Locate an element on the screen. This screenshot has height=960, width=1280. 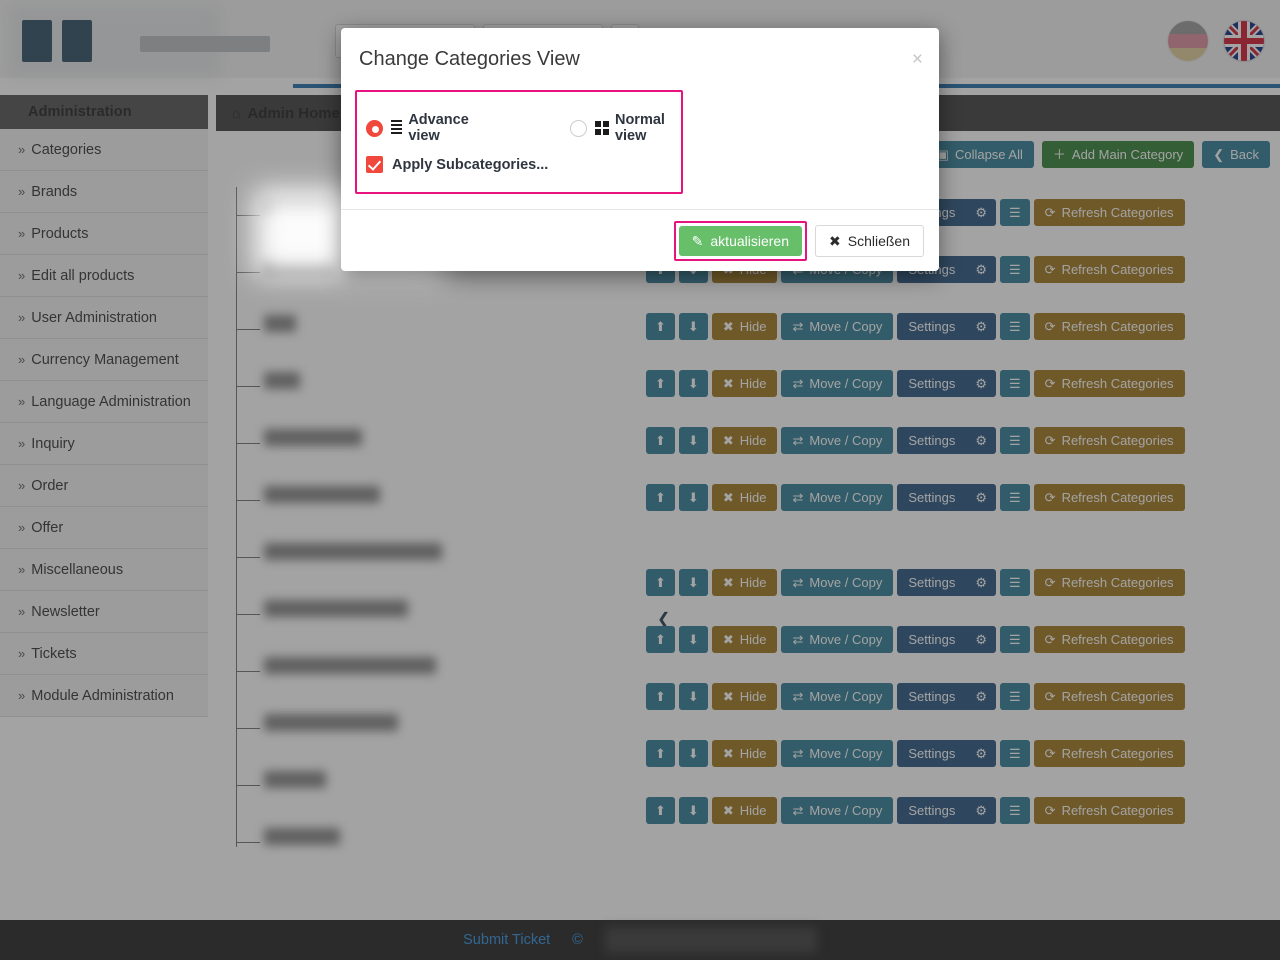
update-button-label: aktualisieren is located at coordinates (749, 240).